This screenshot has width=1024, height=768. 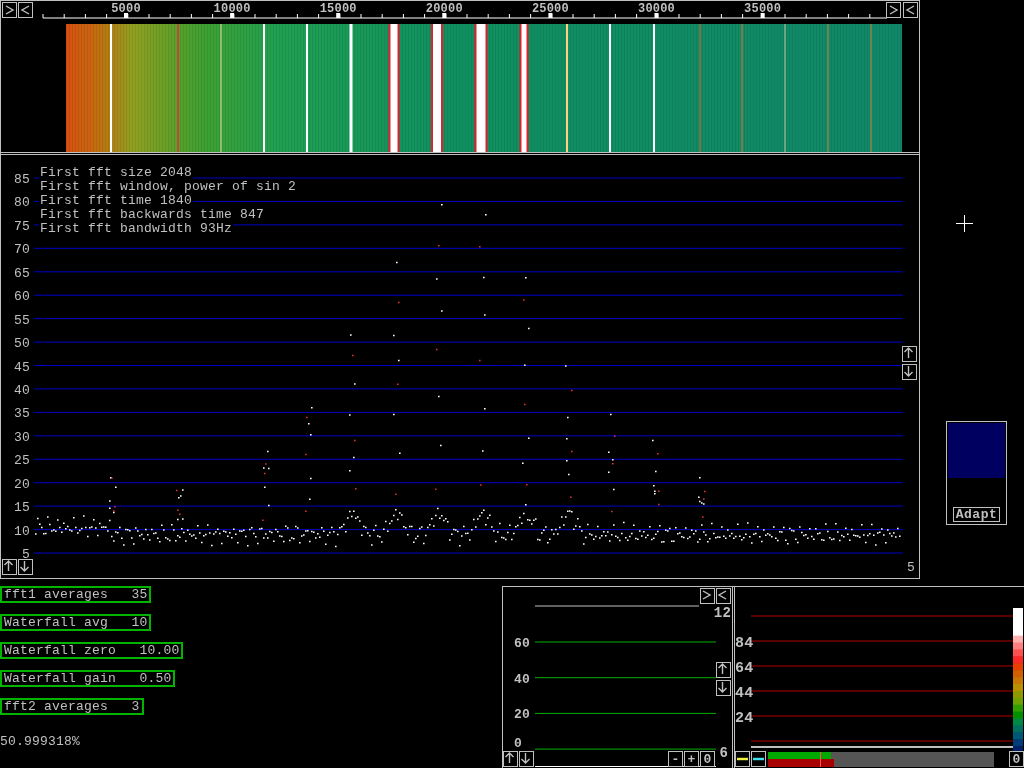 I want to click on parameter-box: fft2 averages 3, so click(x=72, y=706).